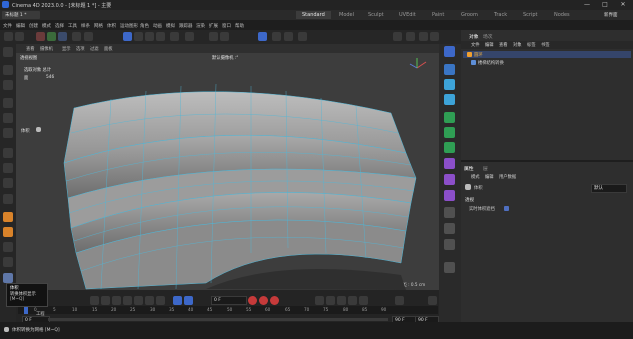 The width and height of the screenshot is (633, 339). What do you see at coordinates (488, 36) in the screenshot?
I see `tab-takes: 场次` at bounding box center [488, 36].